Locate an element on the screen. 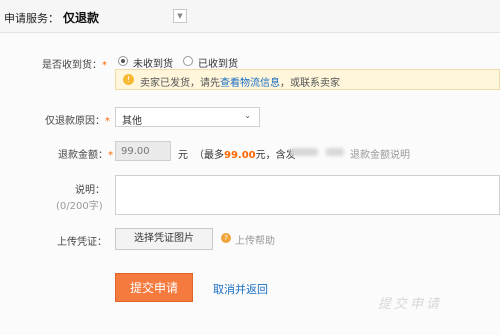  choose-image-button: 选择凭证图片 is located at coordinates (164, 239).